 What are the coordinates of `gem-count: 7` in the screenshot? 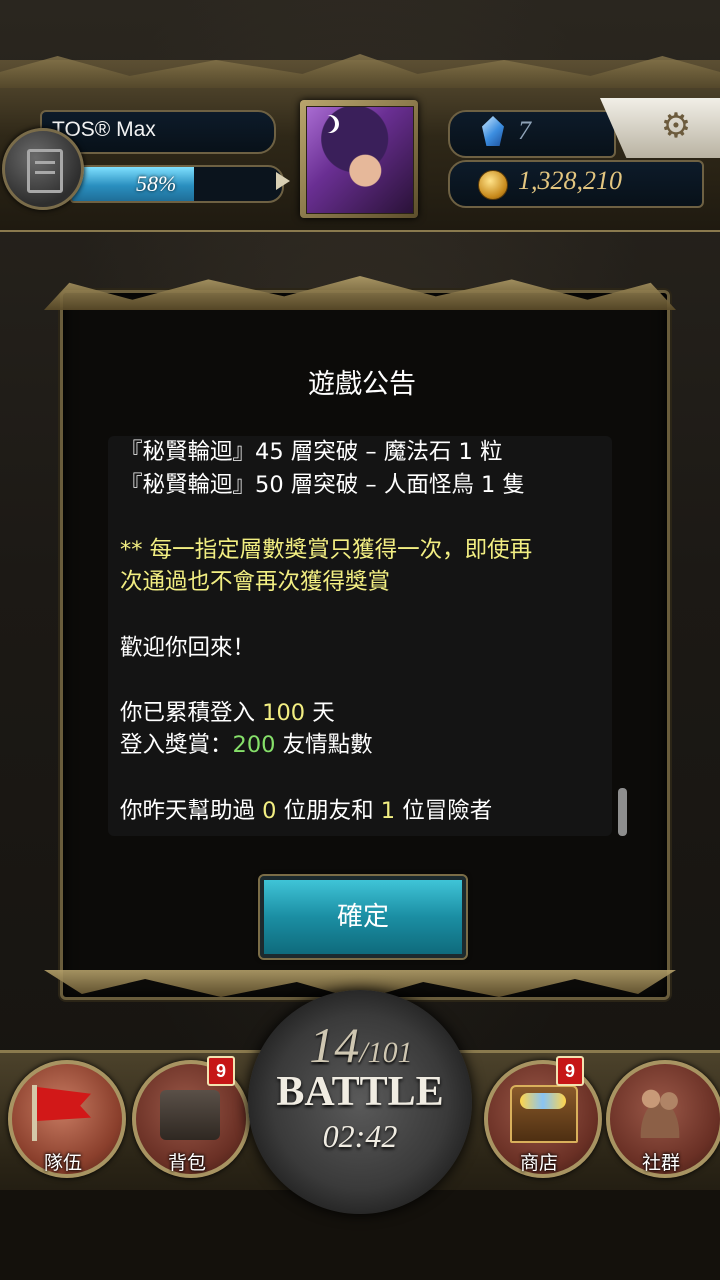 It's located at (524, 130).